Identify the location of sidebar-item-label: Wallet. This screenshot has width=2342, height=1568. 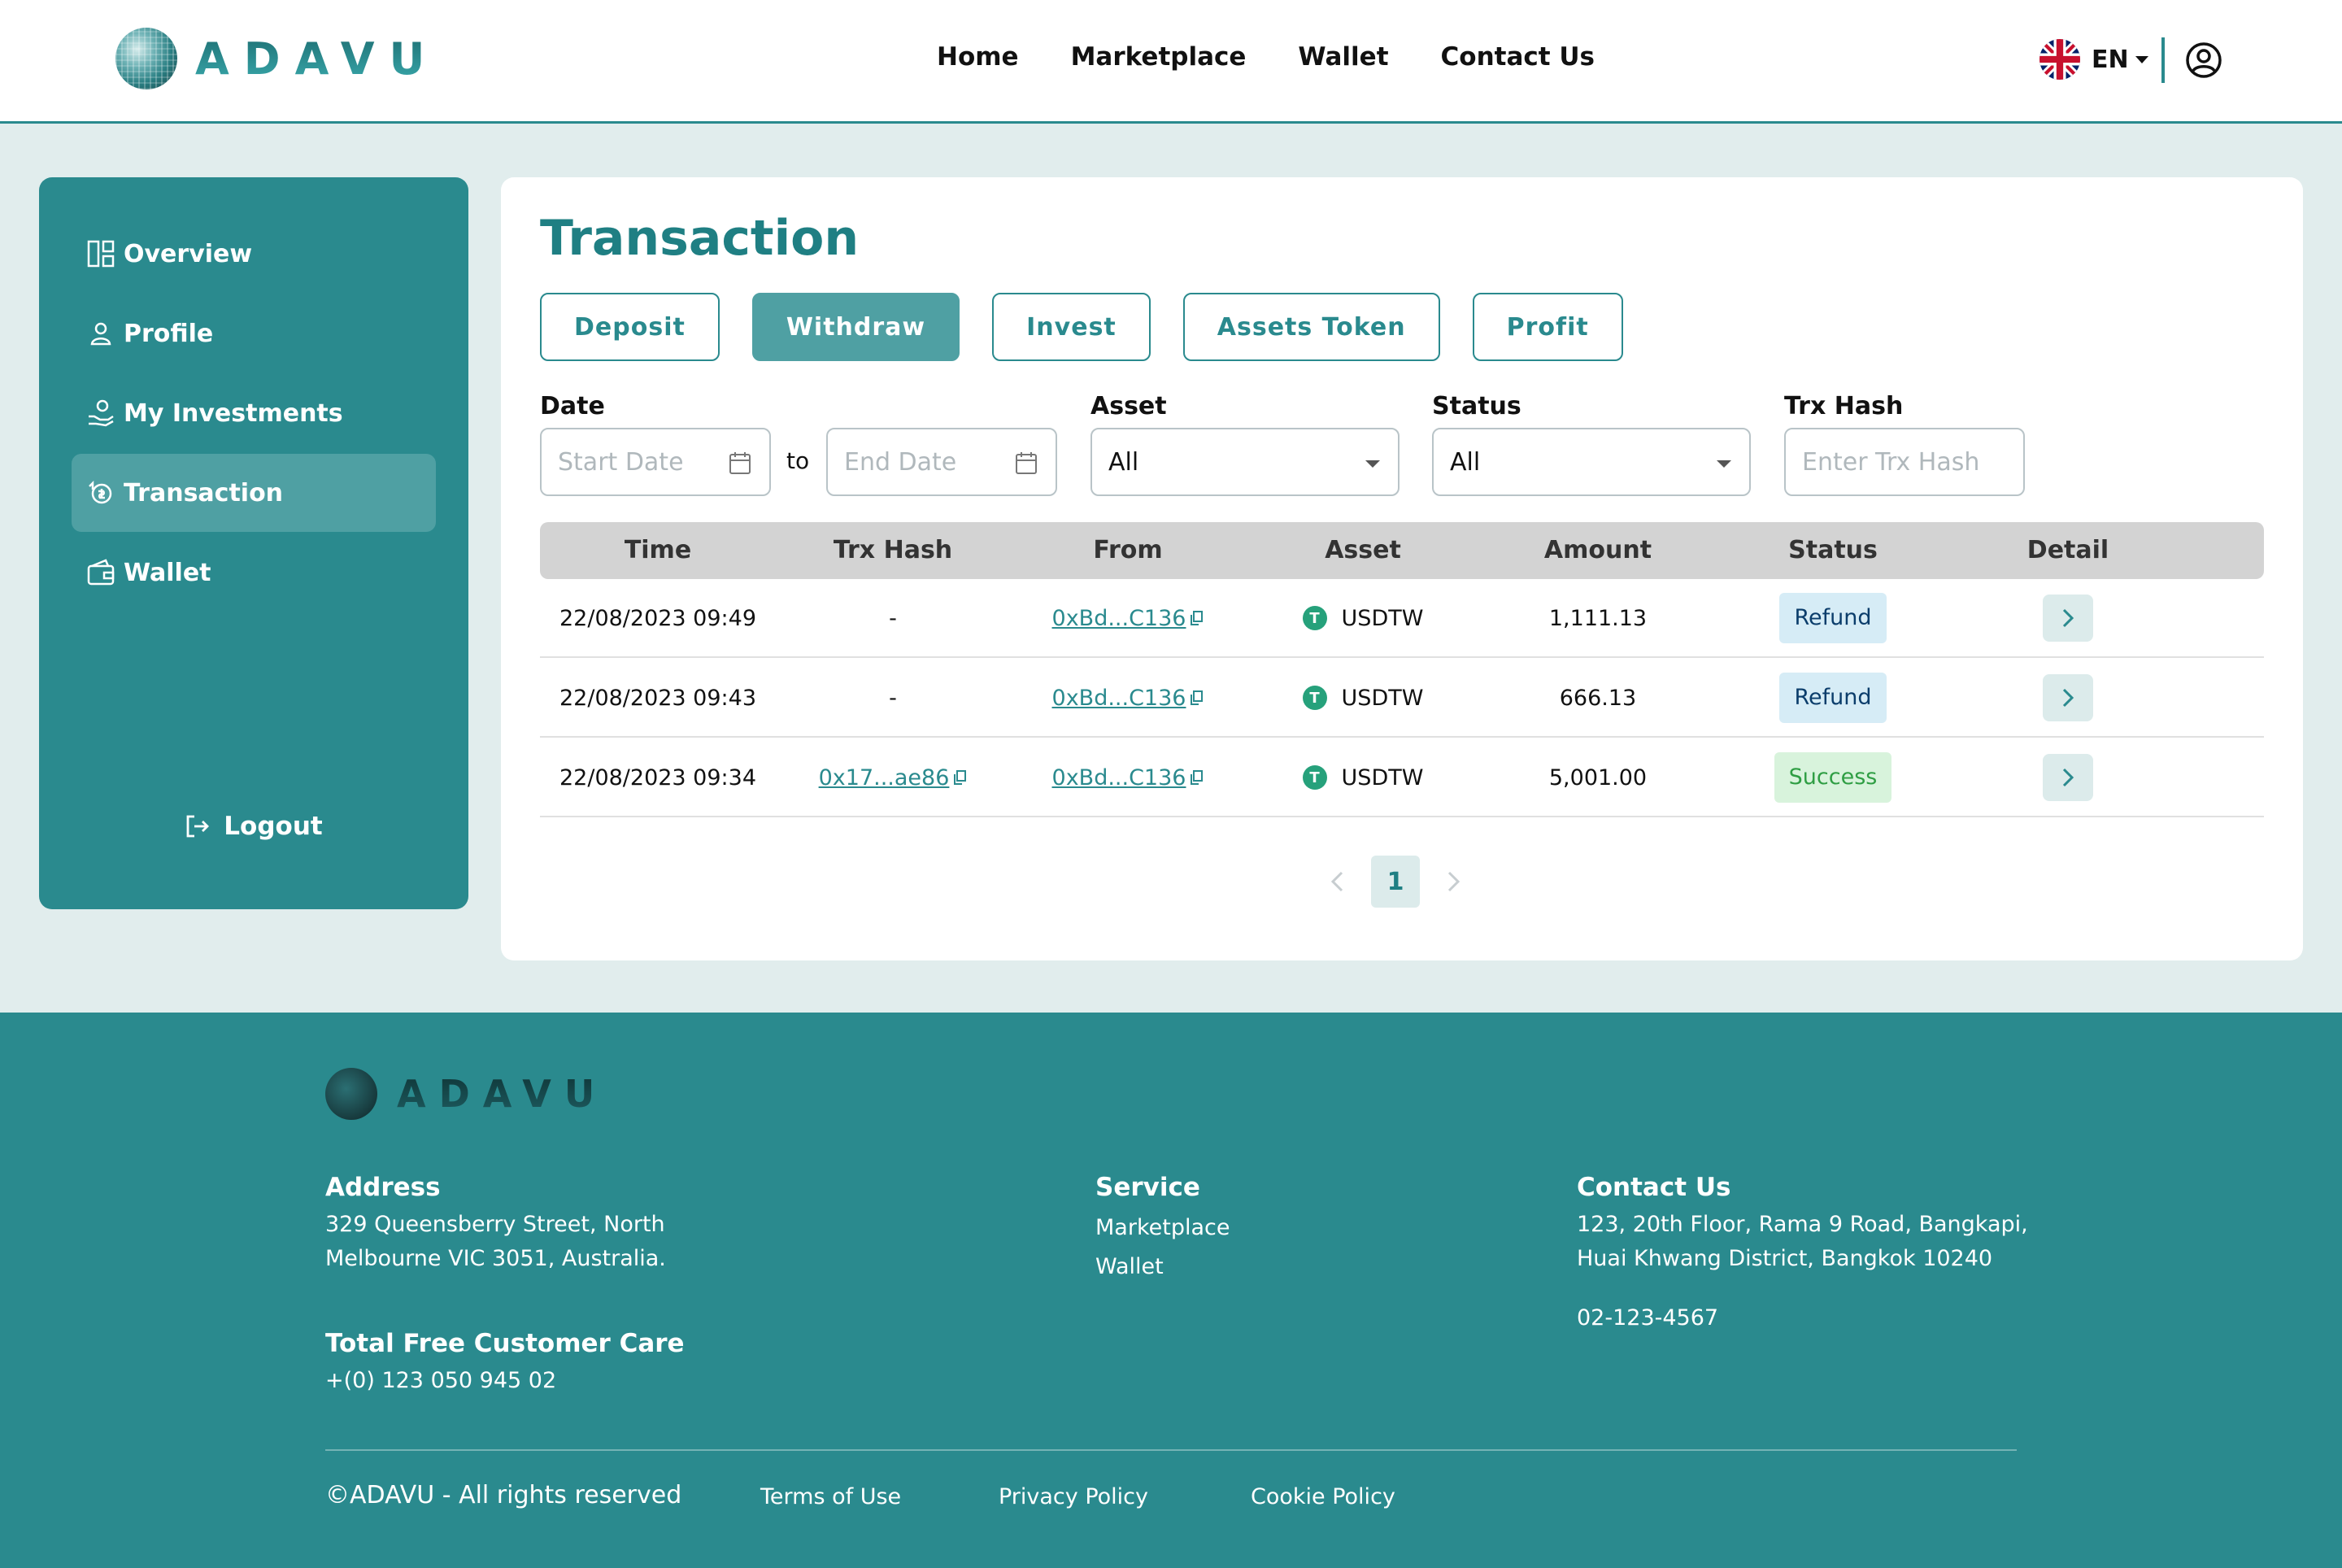
(167, 572).